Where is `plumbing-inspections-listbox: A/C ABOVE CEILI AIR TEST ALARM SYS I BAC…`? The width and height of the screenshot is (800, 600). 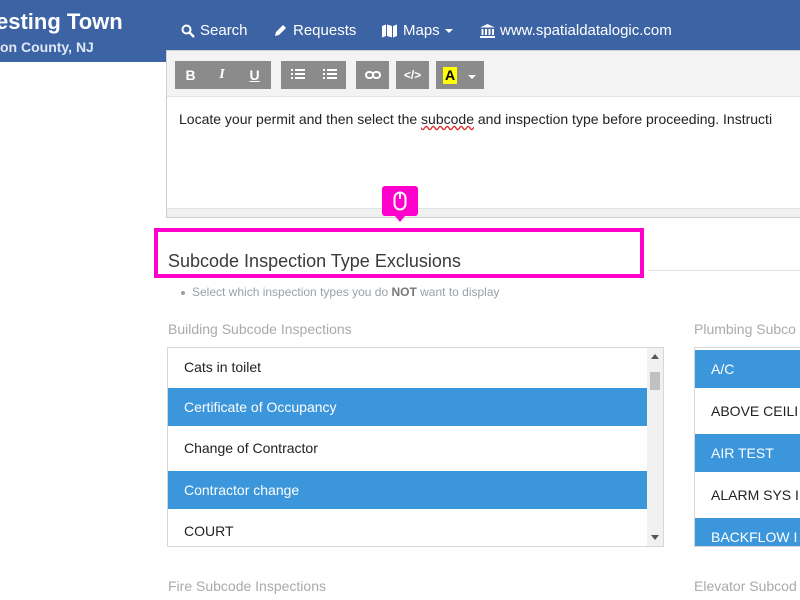 plumbing-inspections-listbox: A/C ABOVE CEILI AIR TEST ALARM SYS I BAC… is located at coordinates (747, 447).